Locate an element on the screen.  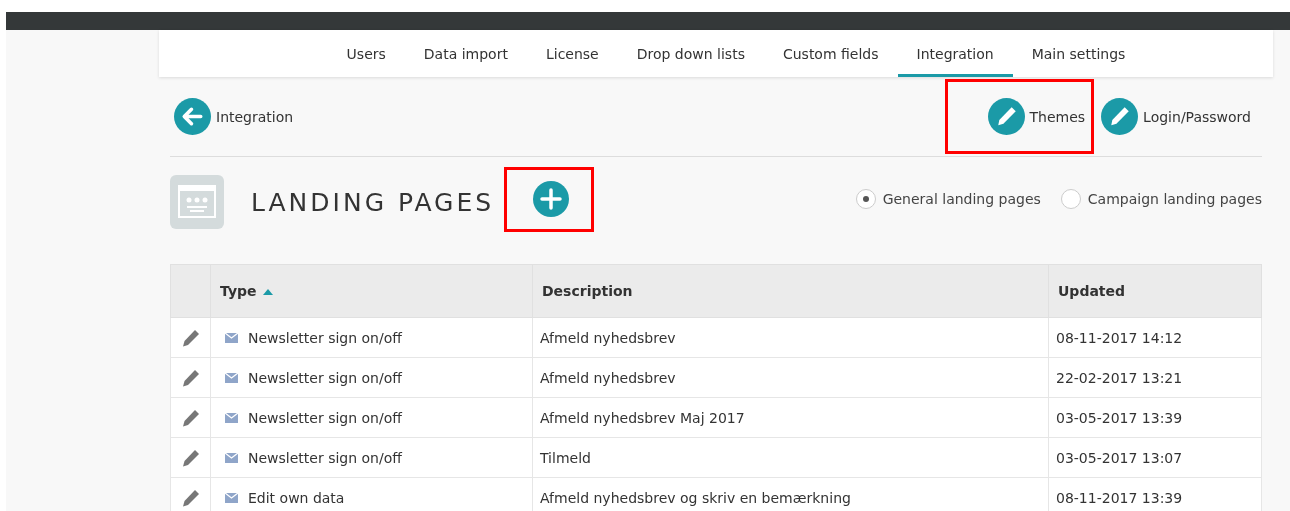
column-header: Updated is located at coordinates (1155, 291).